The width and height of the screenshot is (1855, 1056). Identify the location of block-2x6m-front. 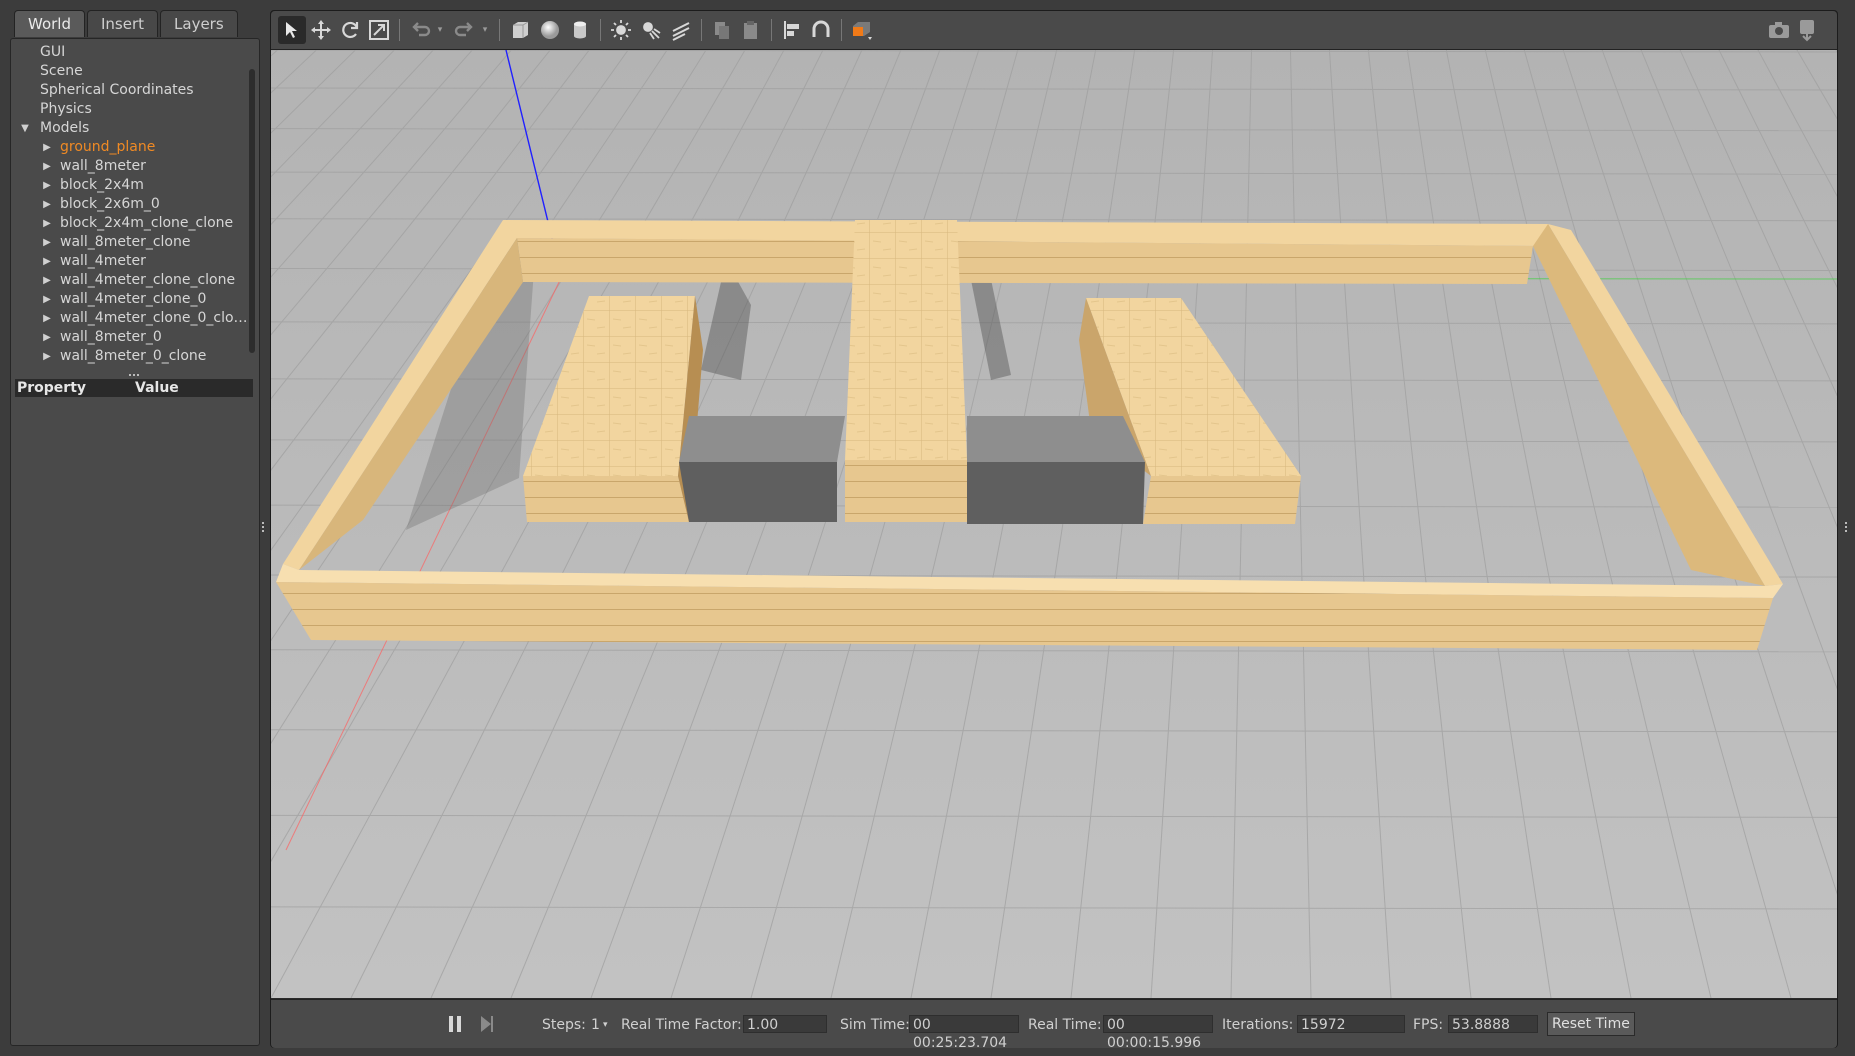
(906, 491).